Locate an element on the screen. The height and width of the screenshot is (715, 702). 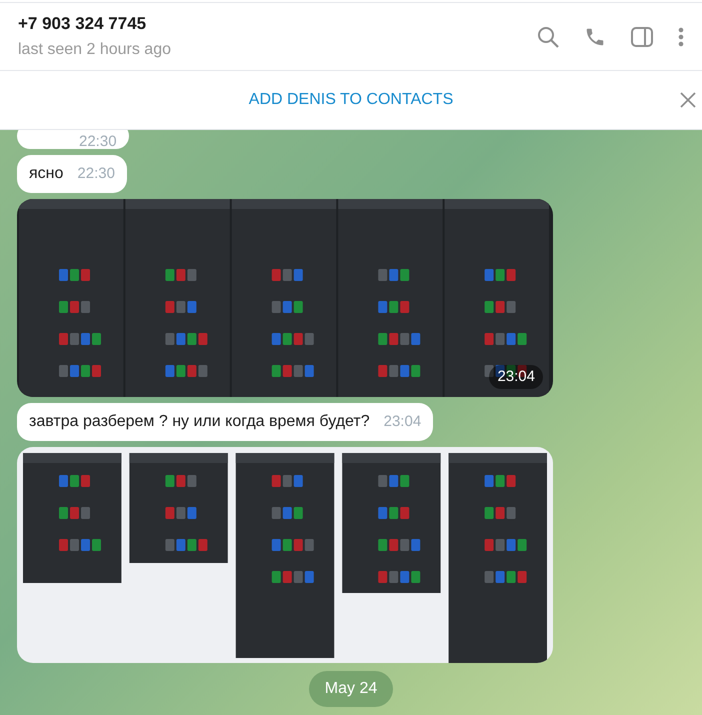
message-text: завтра разберем ? ну или когда время будет? is located at coordinates (199, 422).